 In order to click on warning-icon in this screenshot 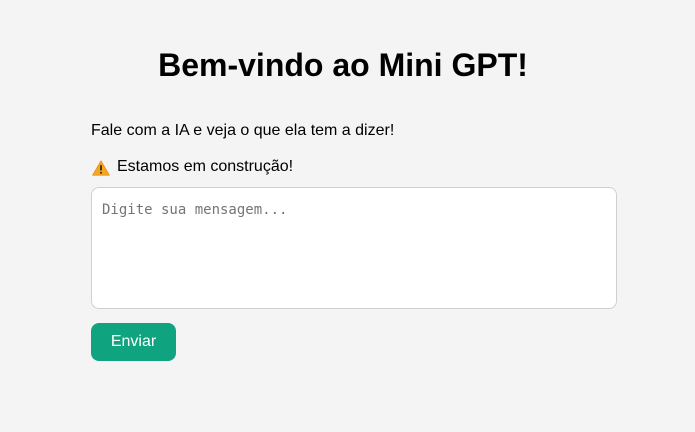, I will do `click(101, 168)`.